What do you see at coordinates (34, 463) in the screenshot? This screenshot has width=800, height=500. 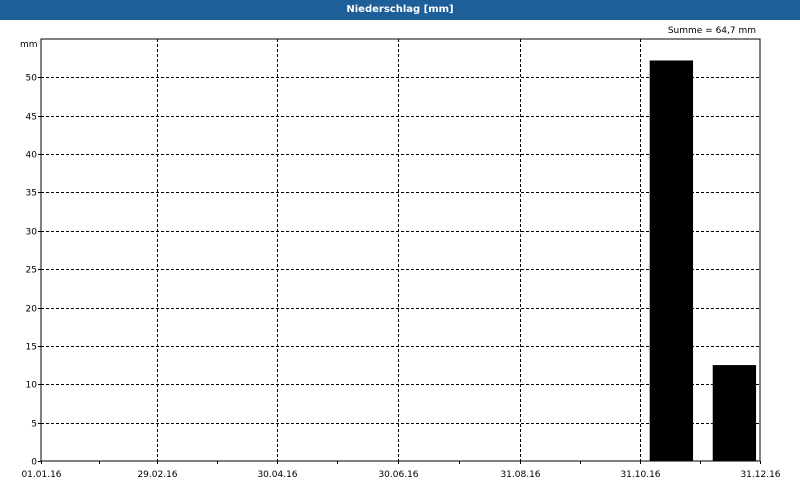 I see `y-tick-label: 0` at bounding box center [34, 463].